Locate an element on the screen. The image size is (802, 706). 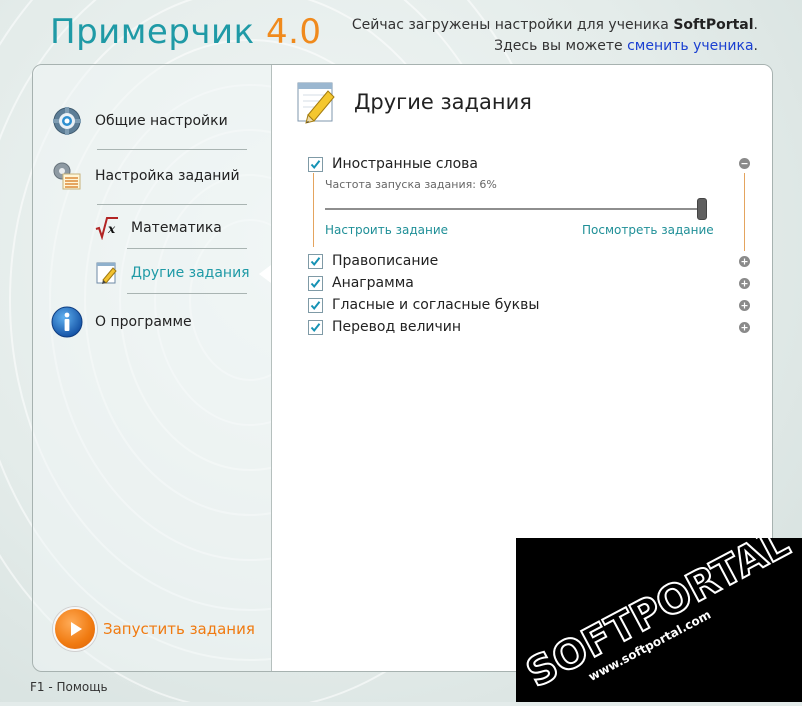
watermark-logo: SOFTPORTAL www.softportal.com TM is located at coordinates (659, 610).